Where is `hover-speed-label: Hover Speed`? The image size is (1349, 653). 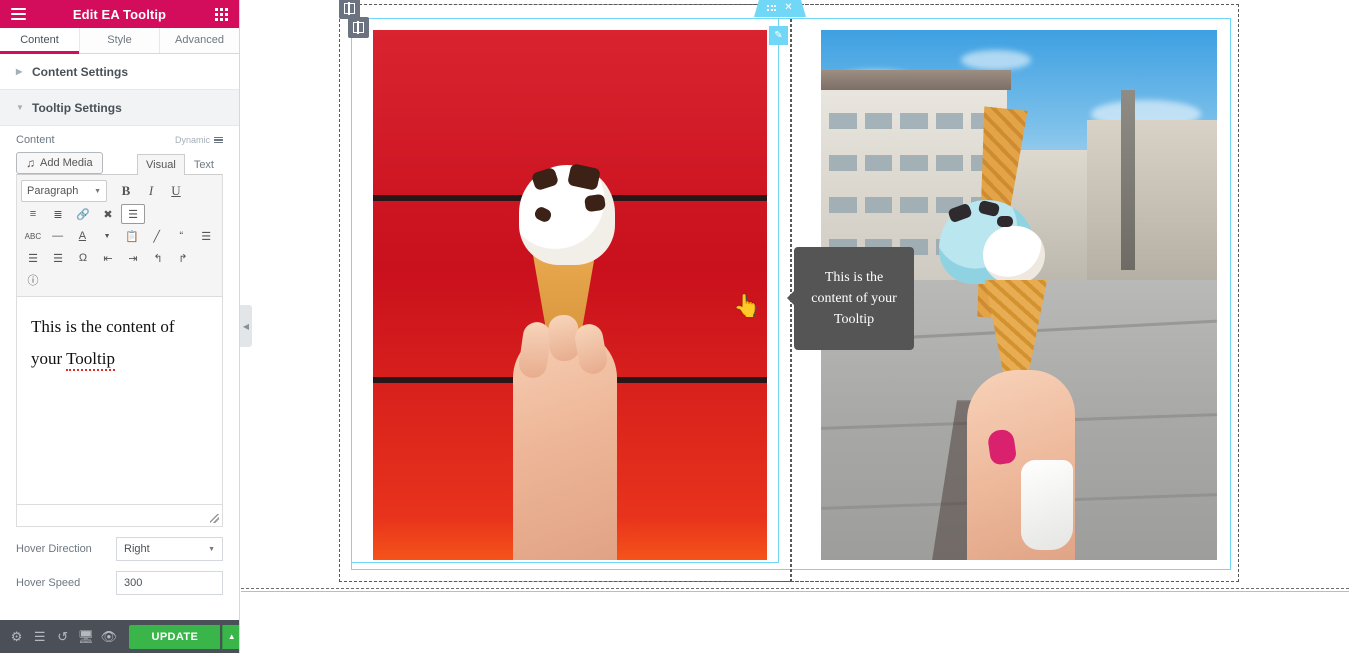
hover-speed-label: Hover Speed is located at coordinates (48, 583).